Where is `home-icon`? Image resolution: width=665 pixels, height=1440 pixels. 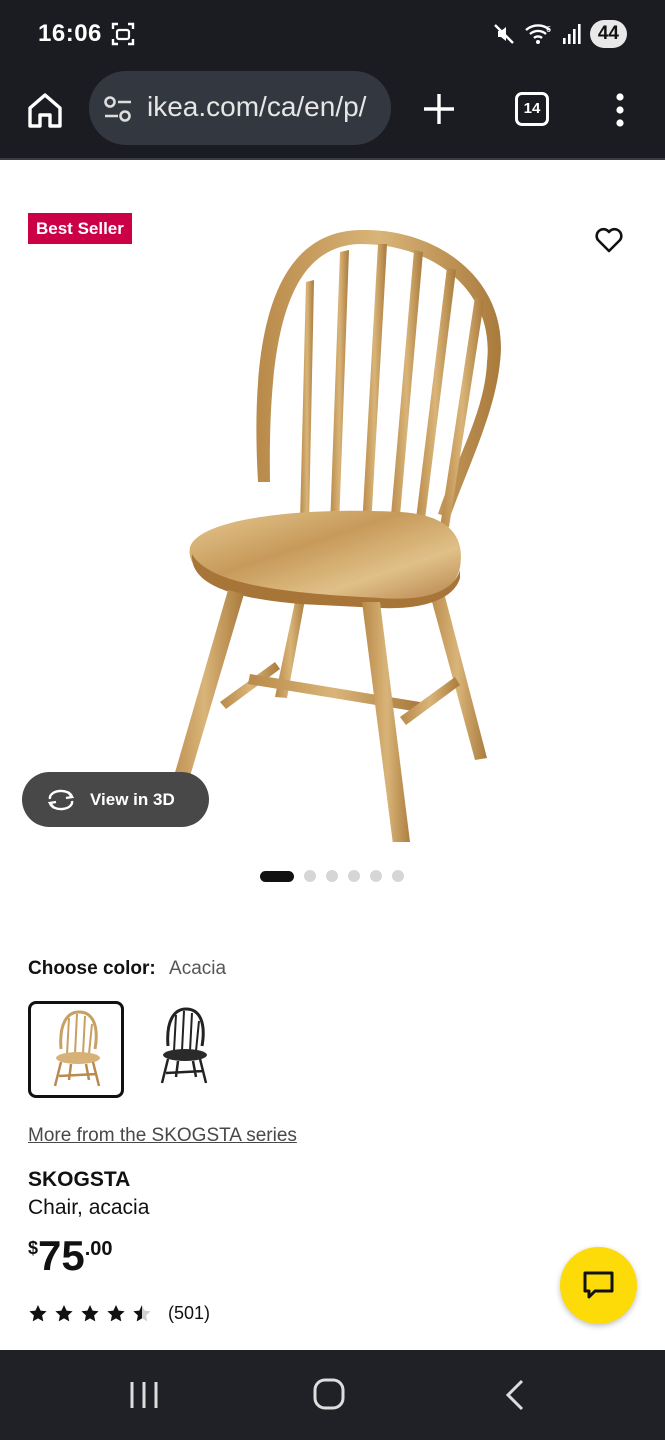 home-icon is located at coordinates (45, 110).